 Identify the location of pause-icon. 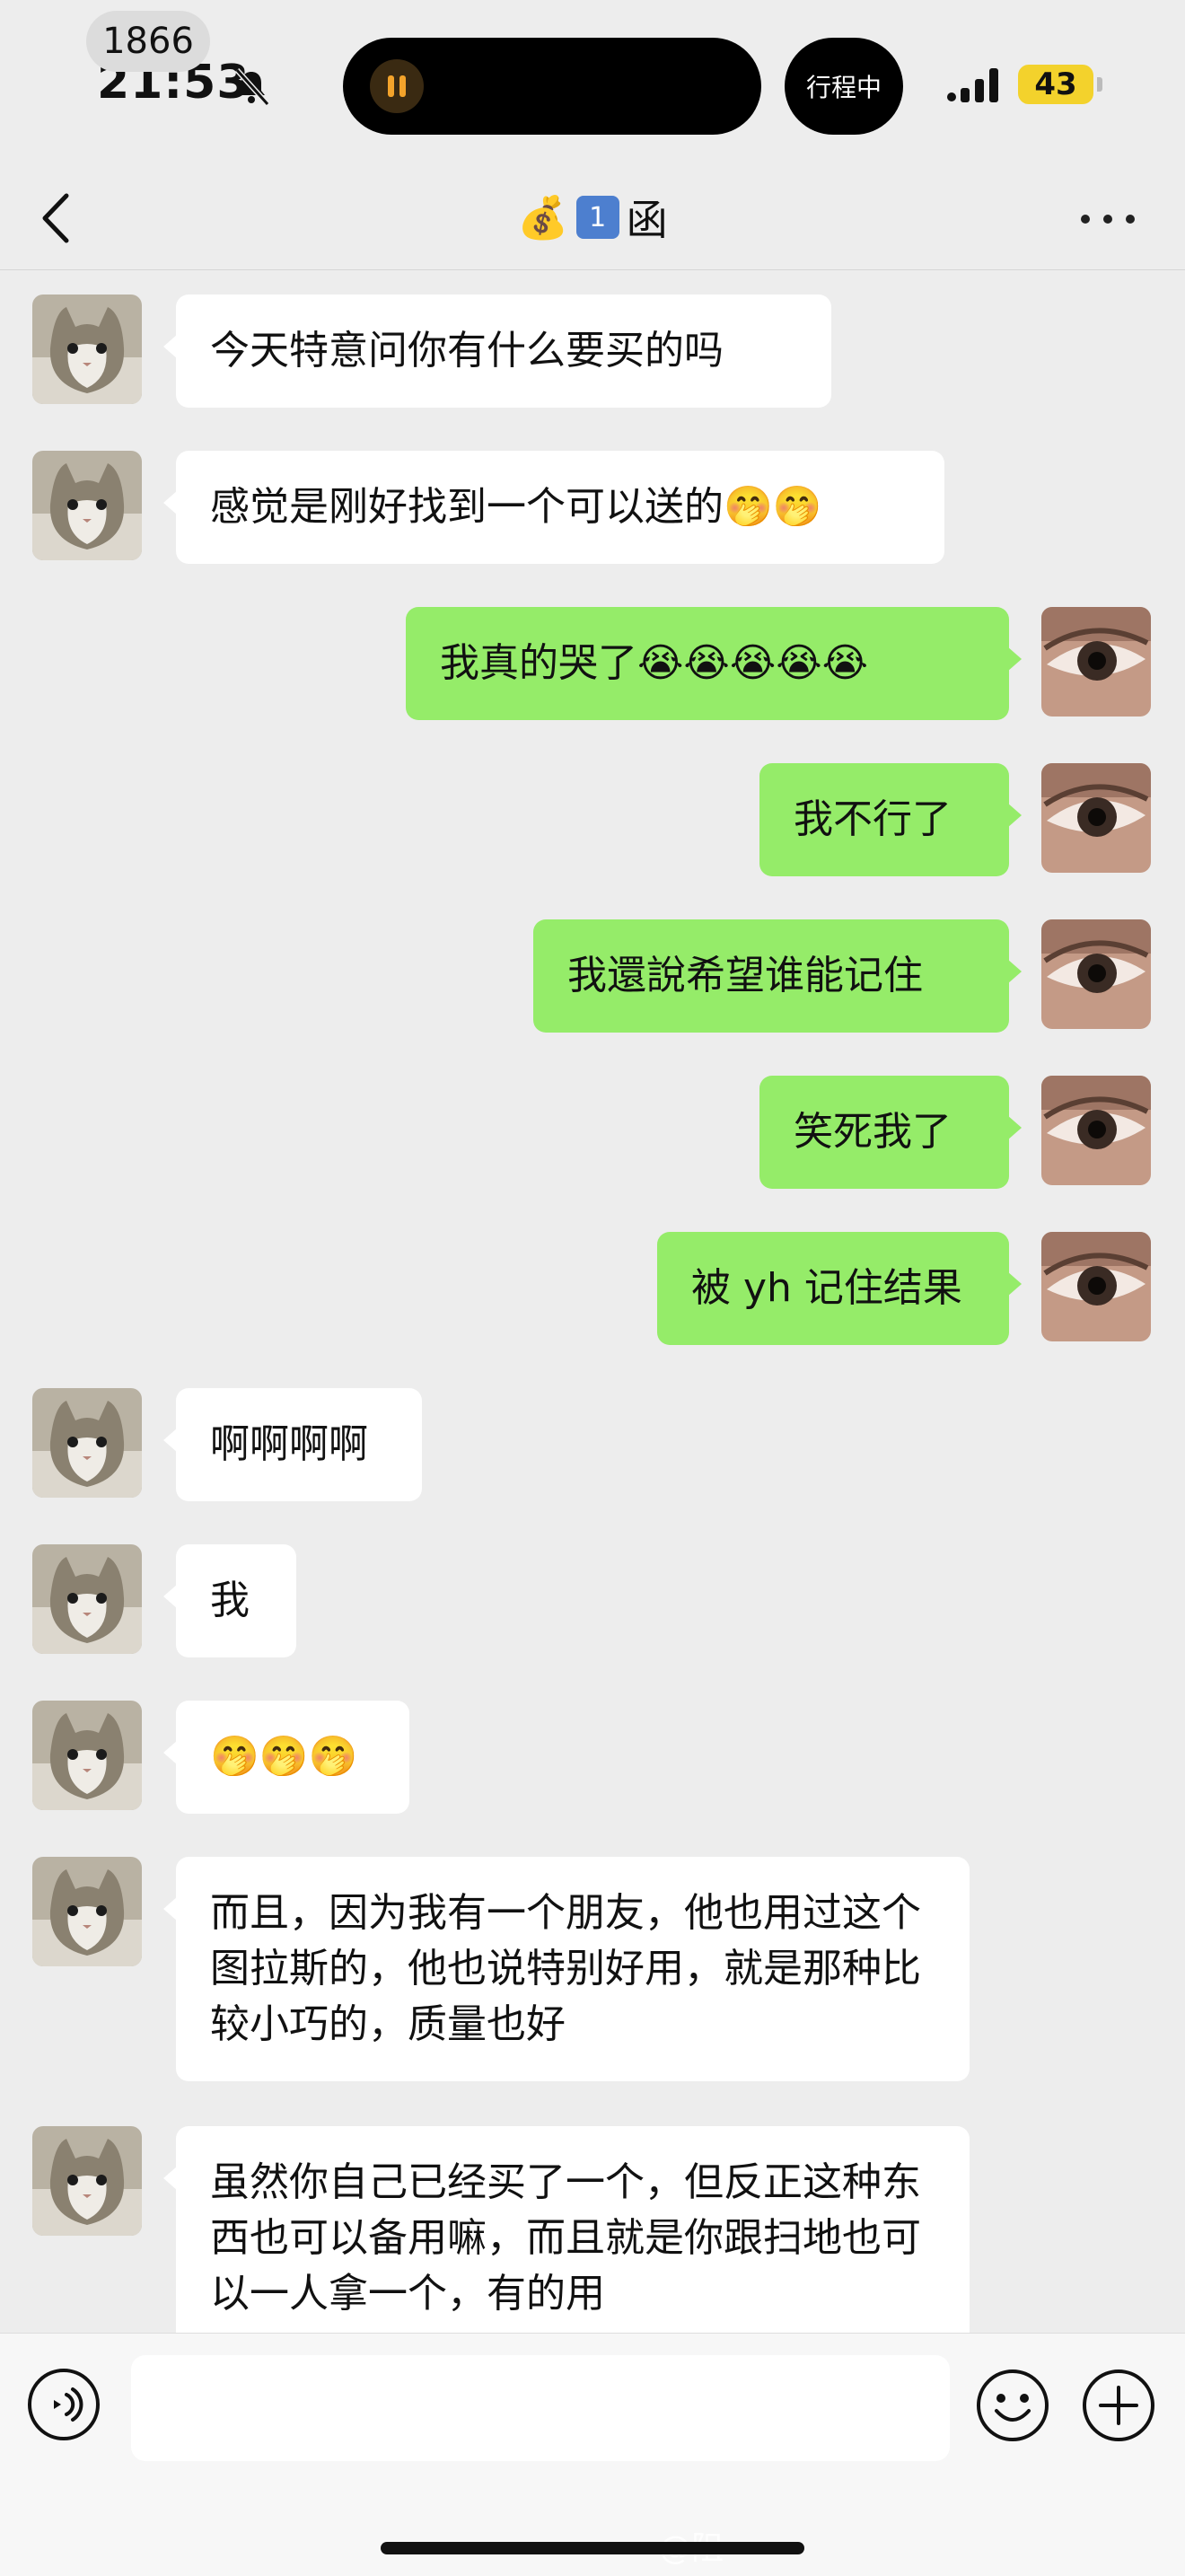
(397, 86).